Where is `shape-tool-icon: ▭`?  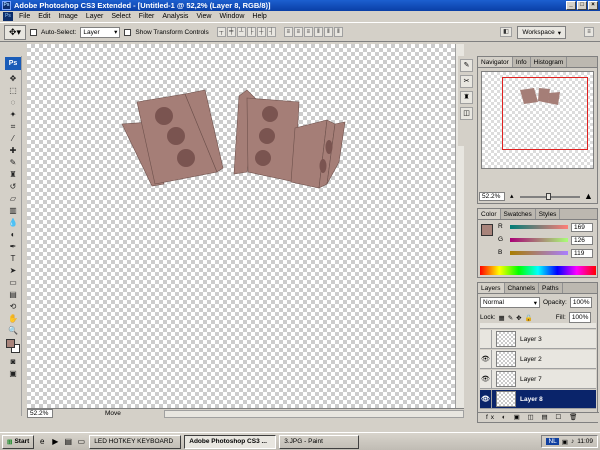 shape-tool-icon: ▭ is located at coordinates (13, 282).